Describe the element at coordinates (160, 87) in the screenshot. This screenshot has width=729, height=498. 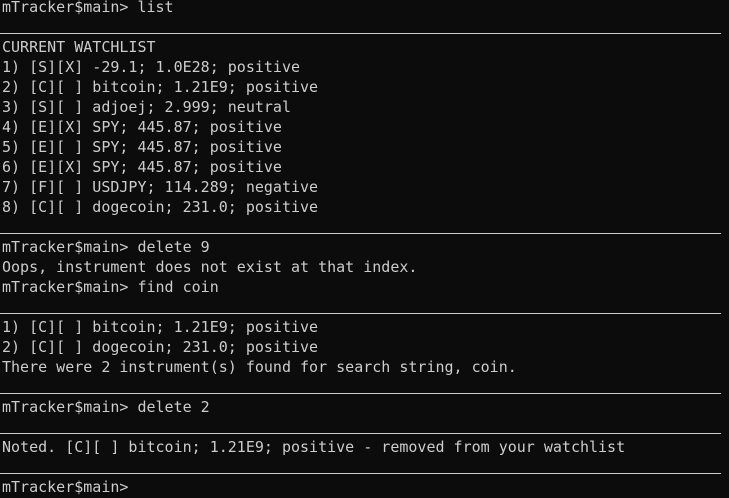
I see `watchlist-item: 2) [C][ ] bitcoin; 1.21E9; positive` at that location.